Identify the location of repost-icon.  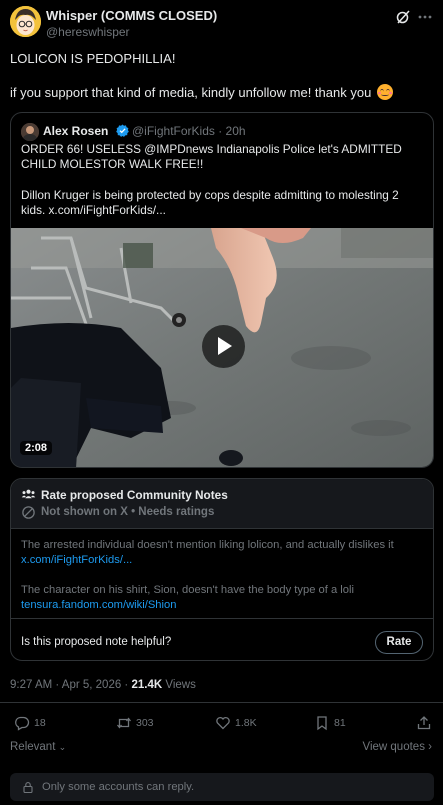
(124, 723).